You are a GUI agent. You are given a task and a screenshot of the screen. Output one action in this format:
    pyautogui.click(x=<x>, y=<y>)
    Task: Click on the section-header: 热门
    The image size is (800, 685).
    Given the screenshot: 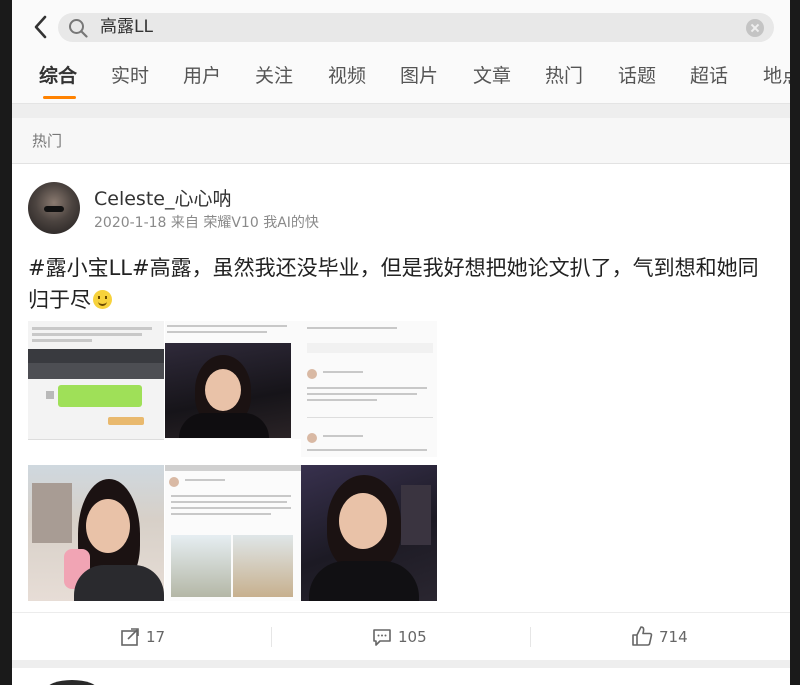 What is the action you would take?
    pyautogui.click(x=401, y=141)
    